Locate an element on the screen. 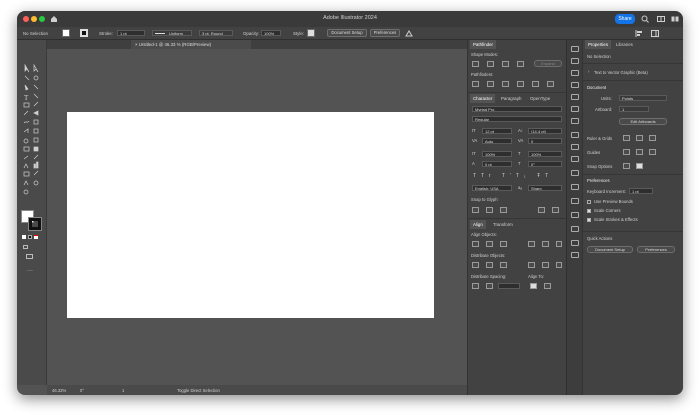 This screenshot has width=700, height=415. scale-corners-checkbox is located at coordinates (589, 211).